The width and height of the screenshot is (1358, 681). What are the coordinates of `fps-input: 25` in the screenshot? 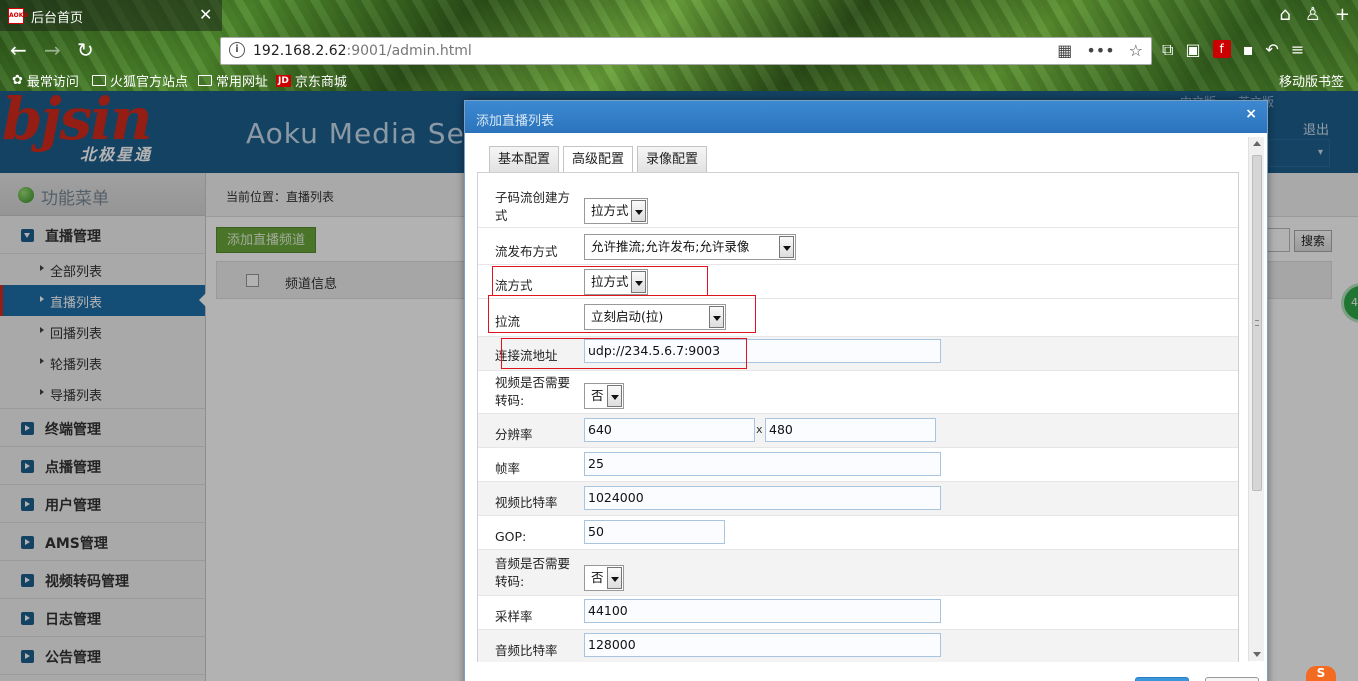 It's located at (762, 464).